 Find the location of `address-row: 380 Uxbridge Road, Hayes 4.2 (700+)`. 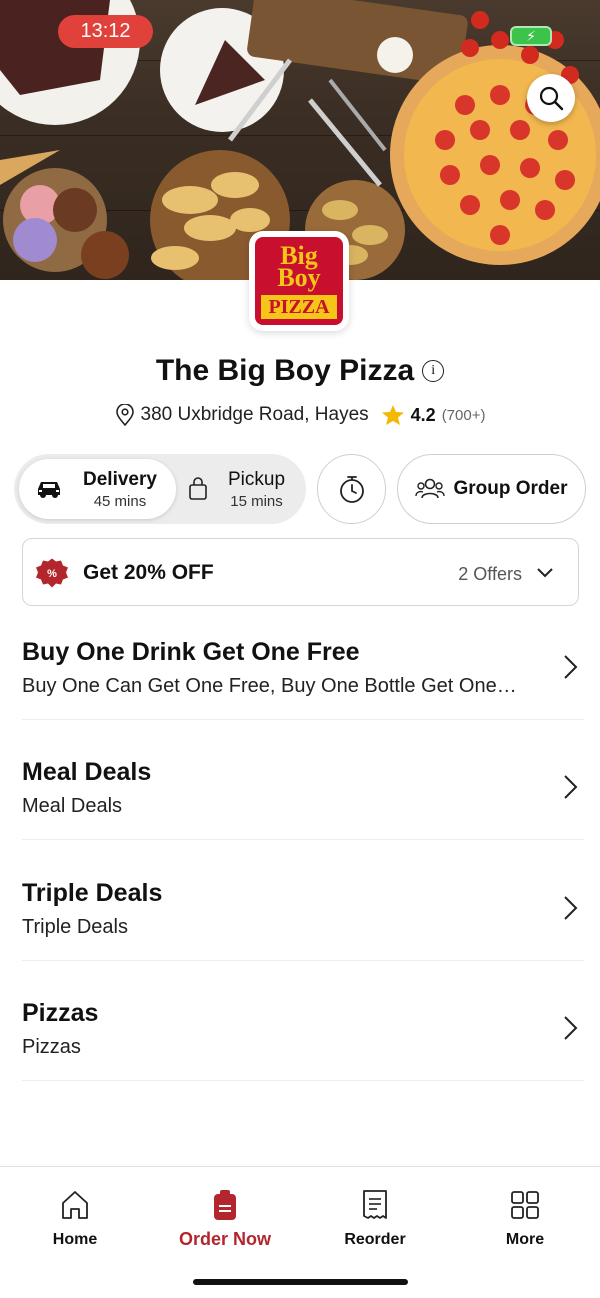

address-row: 380 Uxbridge Road, Hayes 4.2 (700+) is located at coordinates (300, 415).